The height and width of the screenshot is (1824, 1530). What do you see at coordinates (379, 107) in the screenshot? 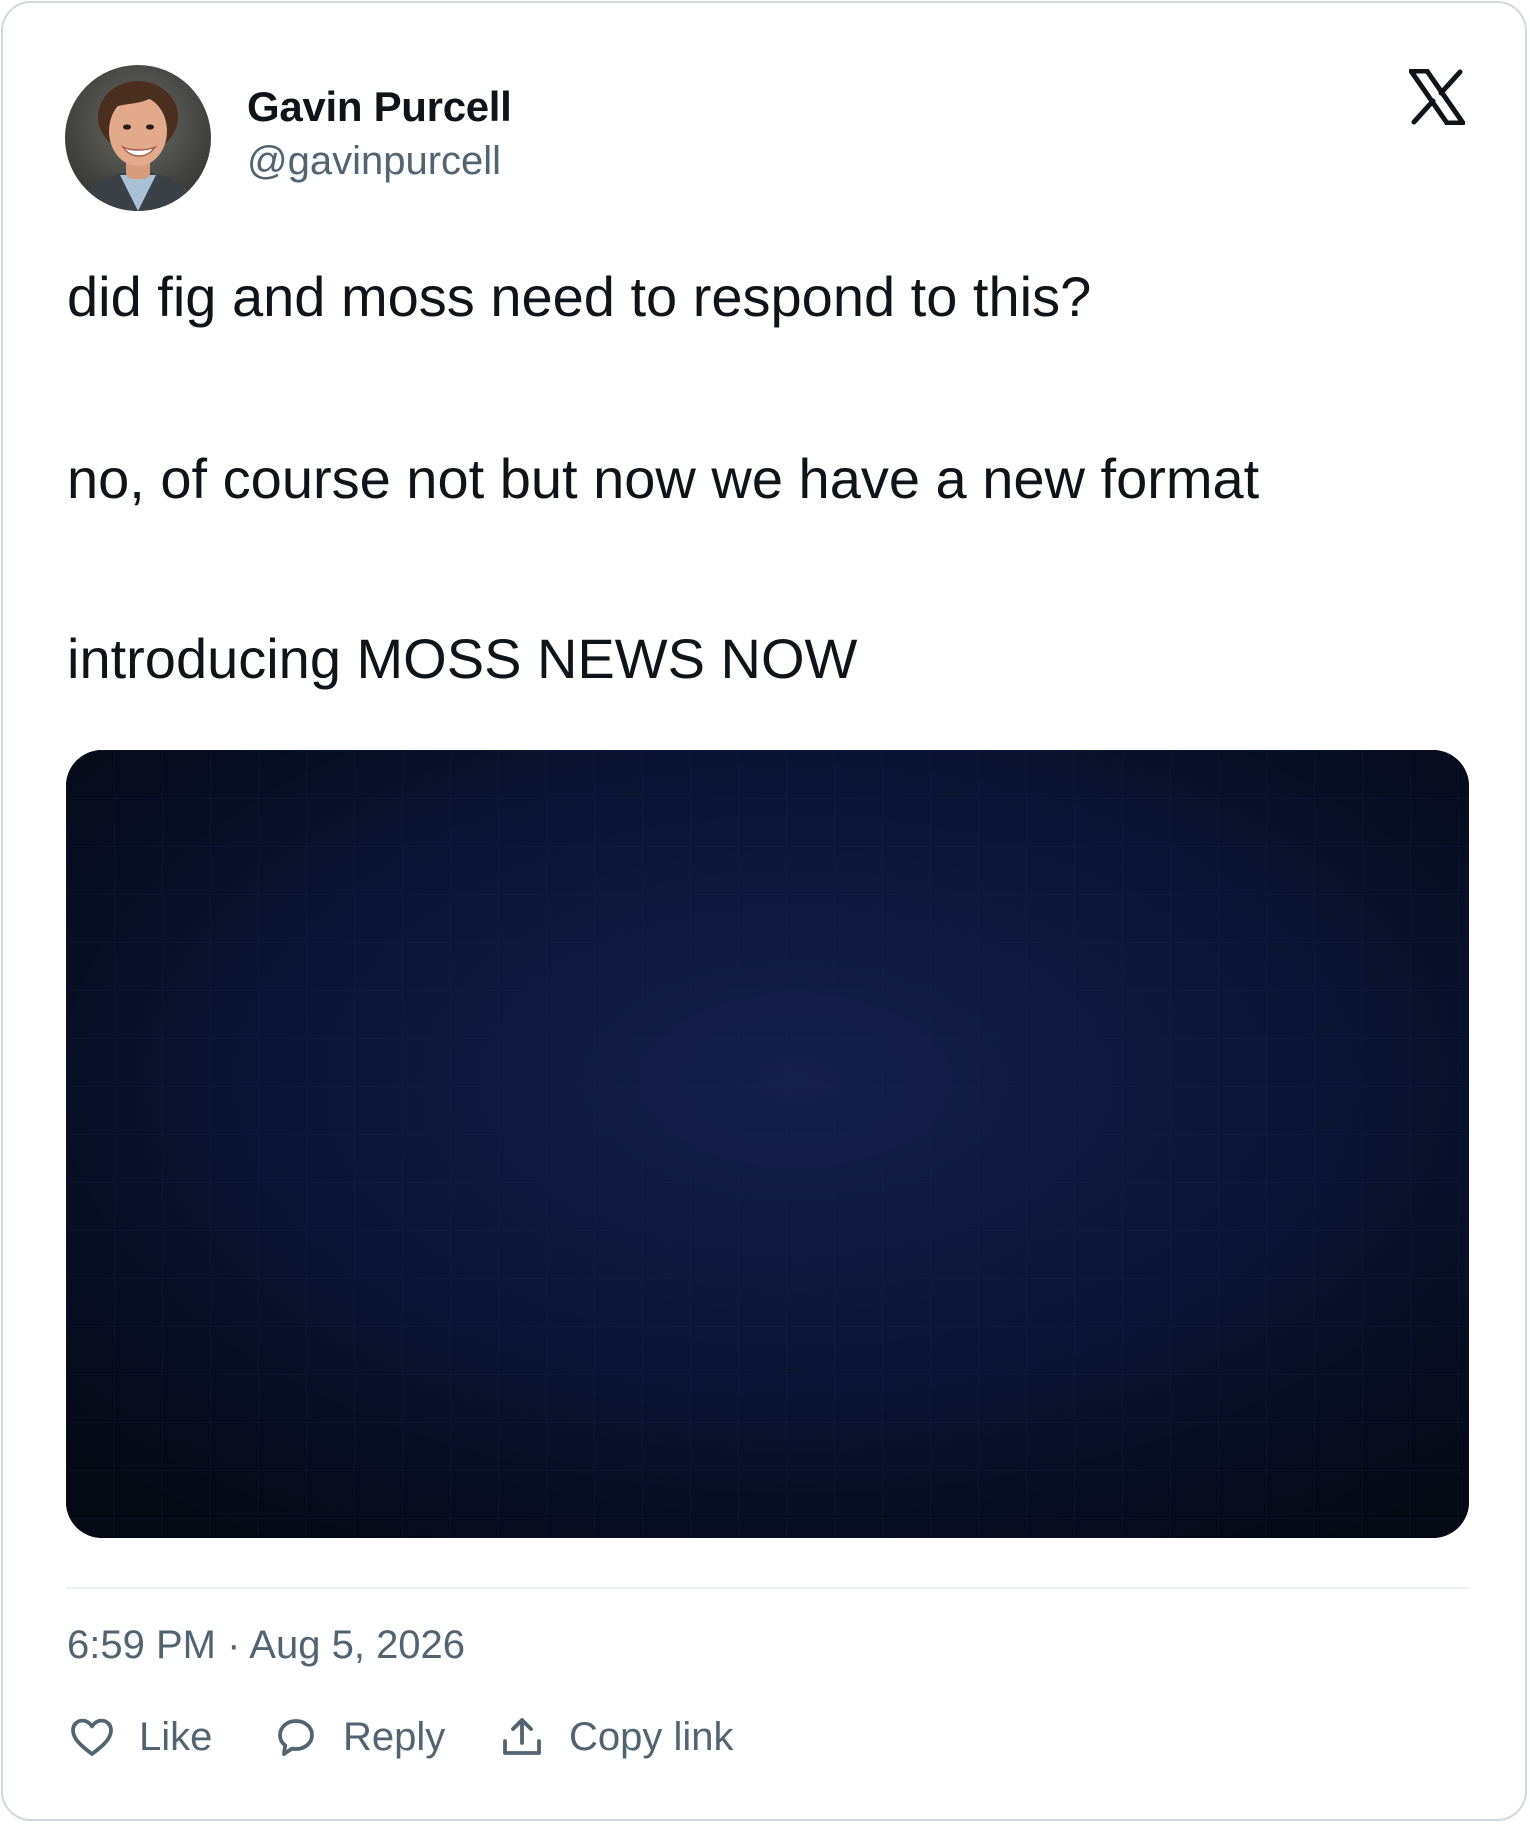
I see `author-name: Gavin Purcell` at bounding box center [379, 107].